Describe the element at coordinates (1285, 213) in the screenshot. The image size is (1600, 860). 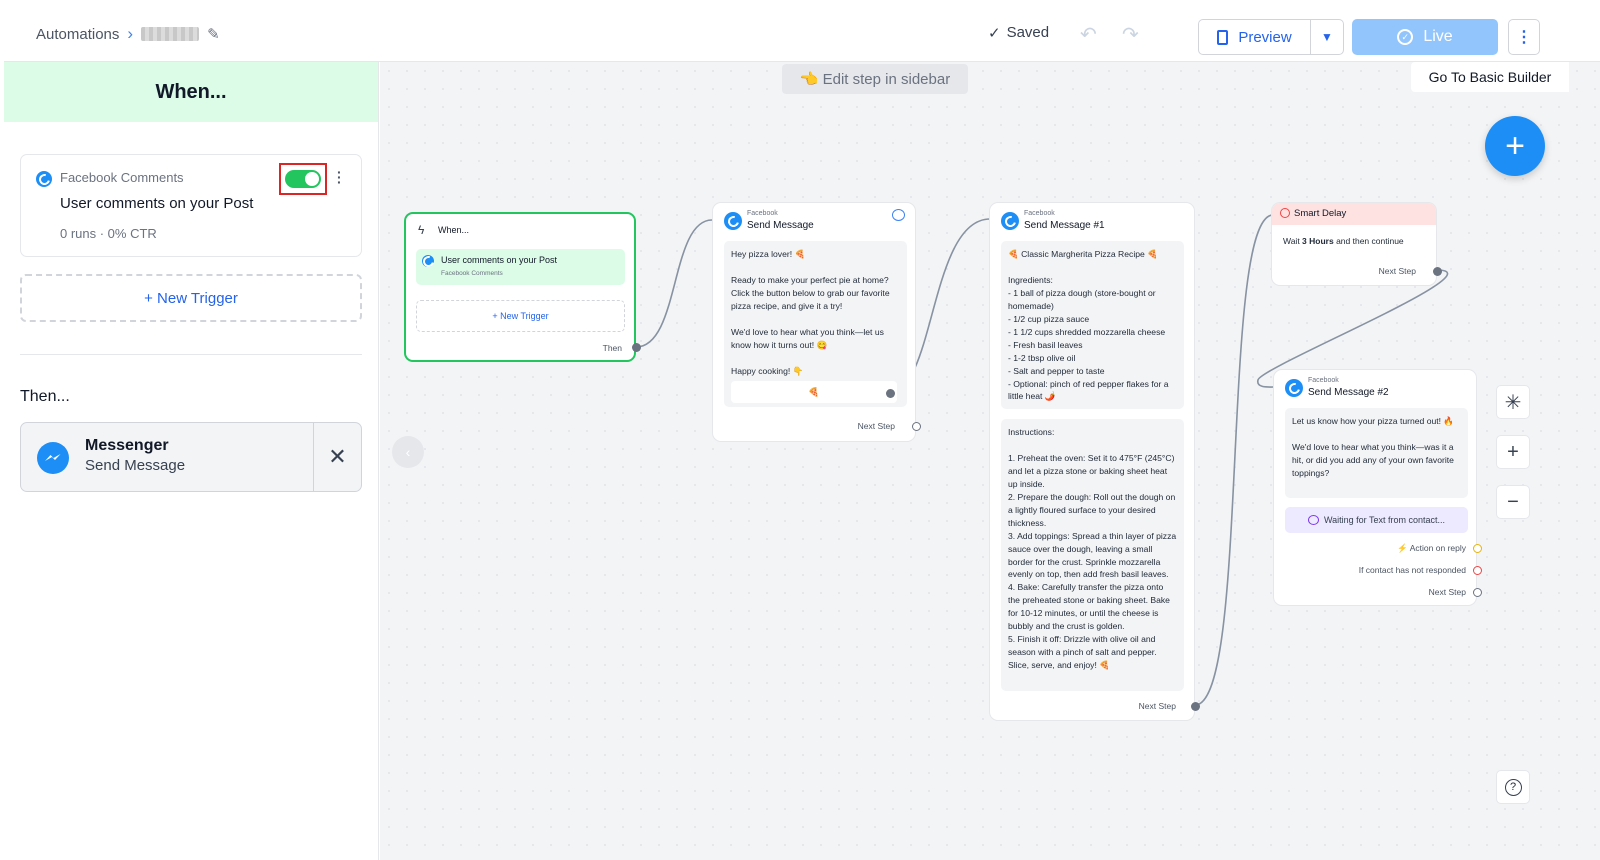
I see `clock-icon` at that location.